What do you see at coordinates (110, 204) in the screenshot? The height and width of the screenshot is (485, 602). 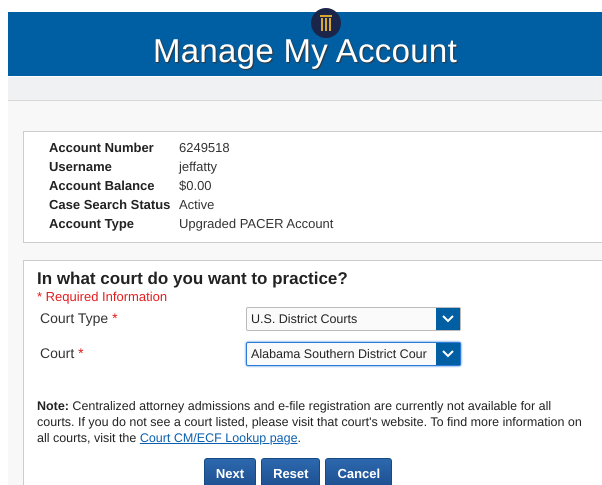 I see `field-label: Case Search Status` at bounding box center [110, 204].